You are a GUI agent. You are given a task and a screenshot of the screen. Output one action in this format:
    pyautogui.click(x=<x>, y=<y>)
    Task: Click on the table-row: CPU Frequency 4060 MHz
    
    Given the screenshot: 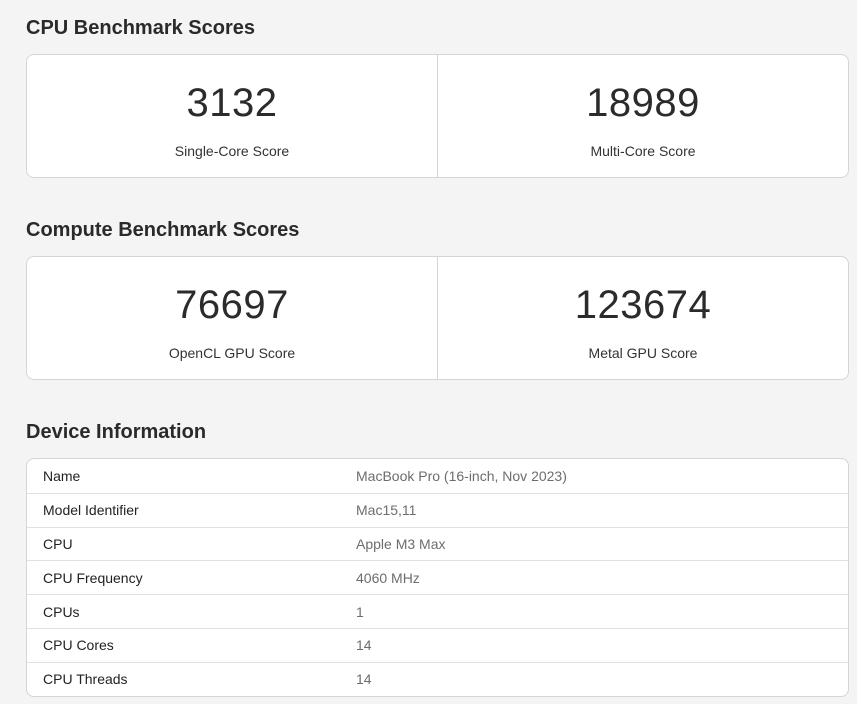 What is the action you would take?
    pyautogui.click(x=437, y=577)
    